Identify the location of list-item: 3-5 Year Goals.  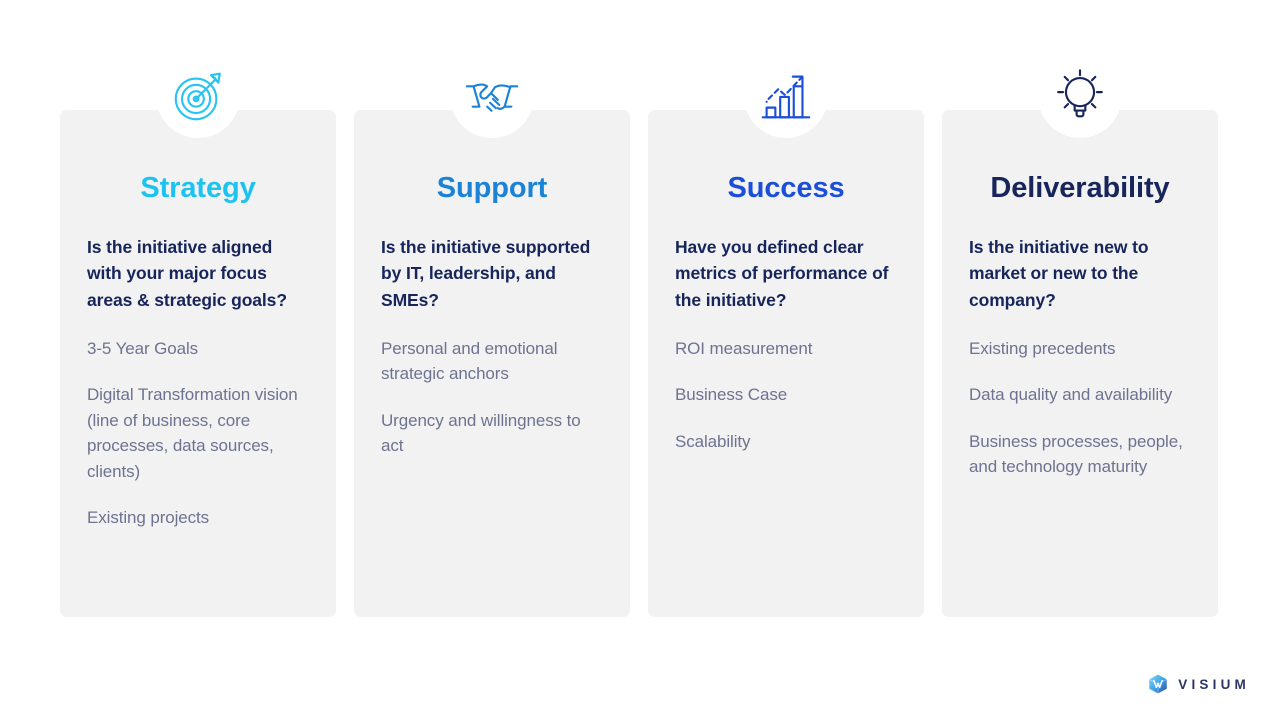
(143, 348).